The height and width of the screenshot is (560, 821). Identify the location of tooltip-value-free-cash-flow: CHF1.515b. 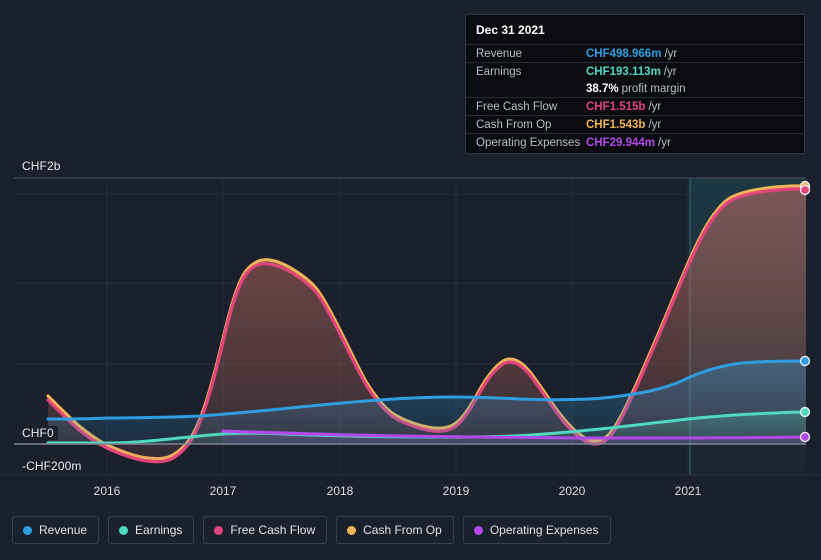
(616, 107).